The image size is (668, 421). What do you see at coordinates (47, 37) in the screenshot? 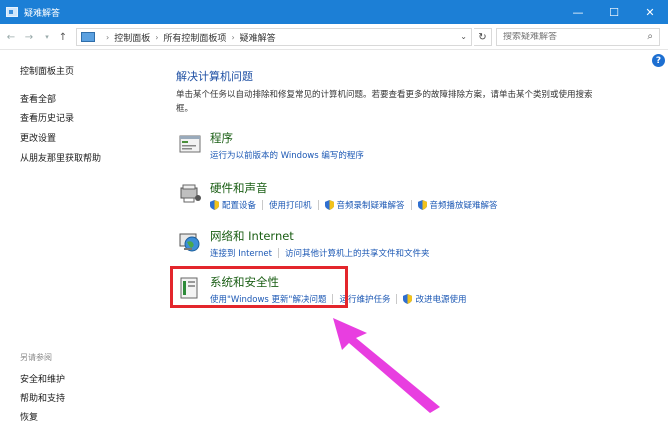
I see `recent-locations-chevron-icon: ▾` at bounding box center [47, 37].